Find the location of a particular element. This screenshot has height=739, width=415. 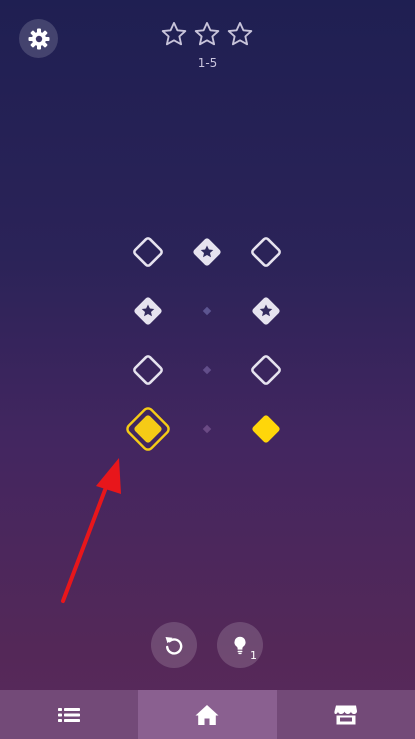

undo-button is located at coordinates (174, 645).